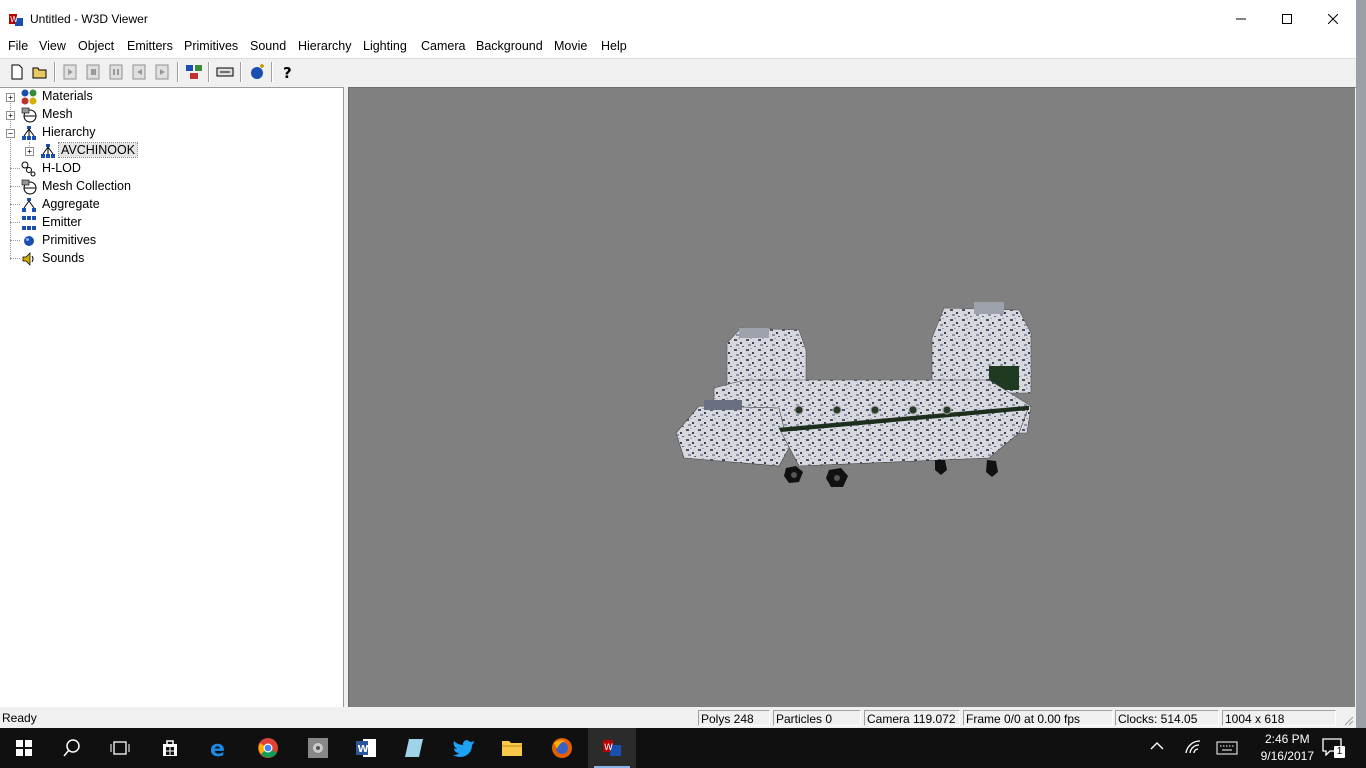  What do you see at coordinates (96, 46) in the screenshot?
I see `menu-object: Object` at bounding box center [96, 46].